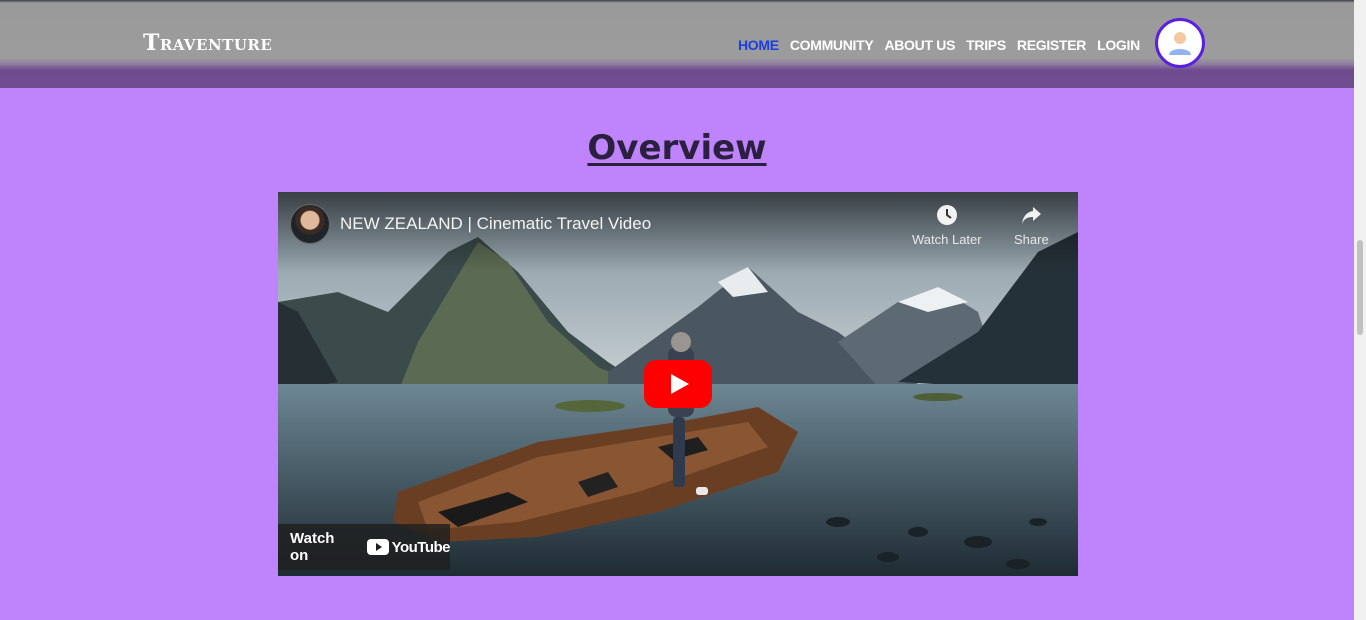 Image resolution: width=1366 pixels, height=620 pixels. I want to click on overview-title: Overview, so click(677, 148).